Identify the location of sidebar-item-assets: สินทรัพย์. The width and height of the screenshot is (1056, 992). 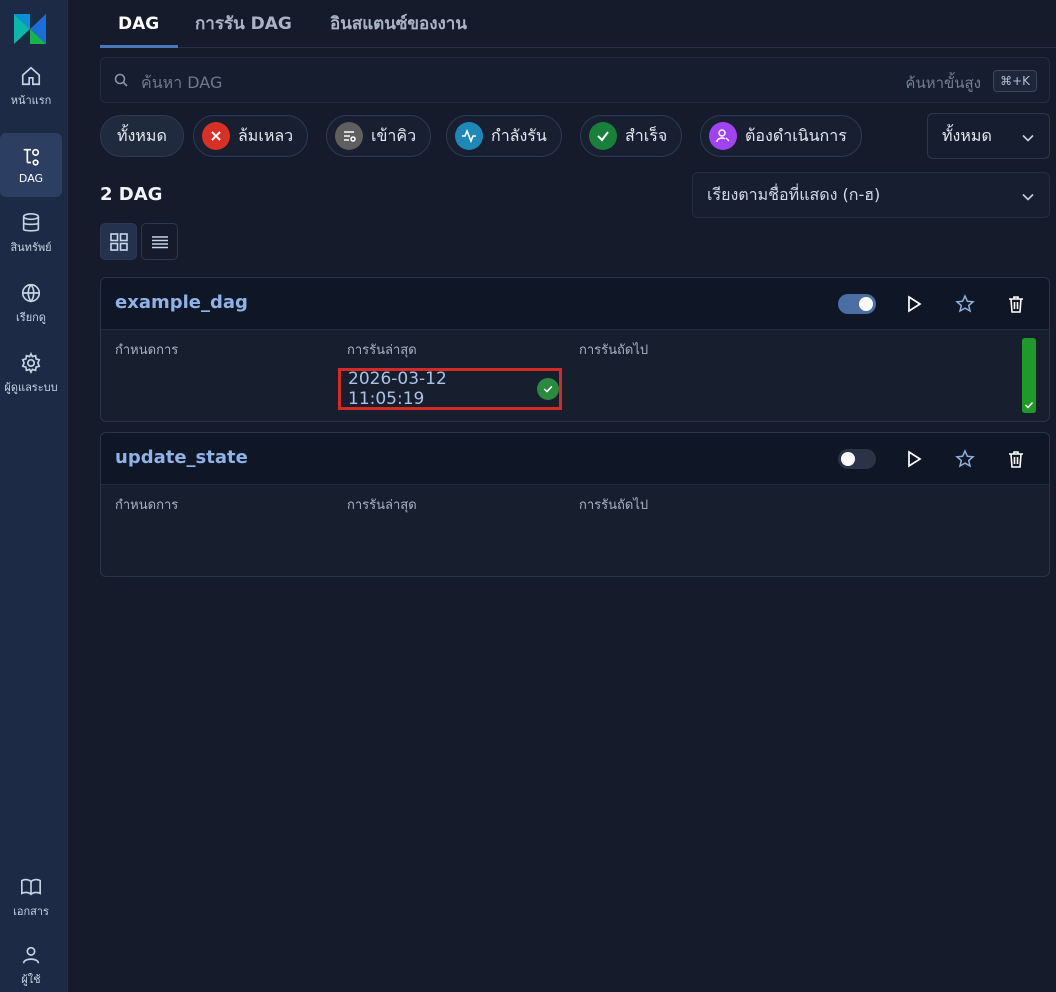
(31, 234).